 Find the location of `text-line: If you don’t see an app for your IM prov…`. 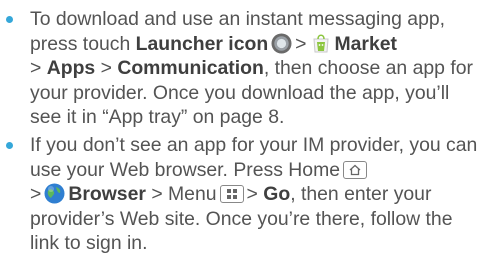

text-line: If you don’t see an app for your IM prov… is located at coordinates (255, 145).